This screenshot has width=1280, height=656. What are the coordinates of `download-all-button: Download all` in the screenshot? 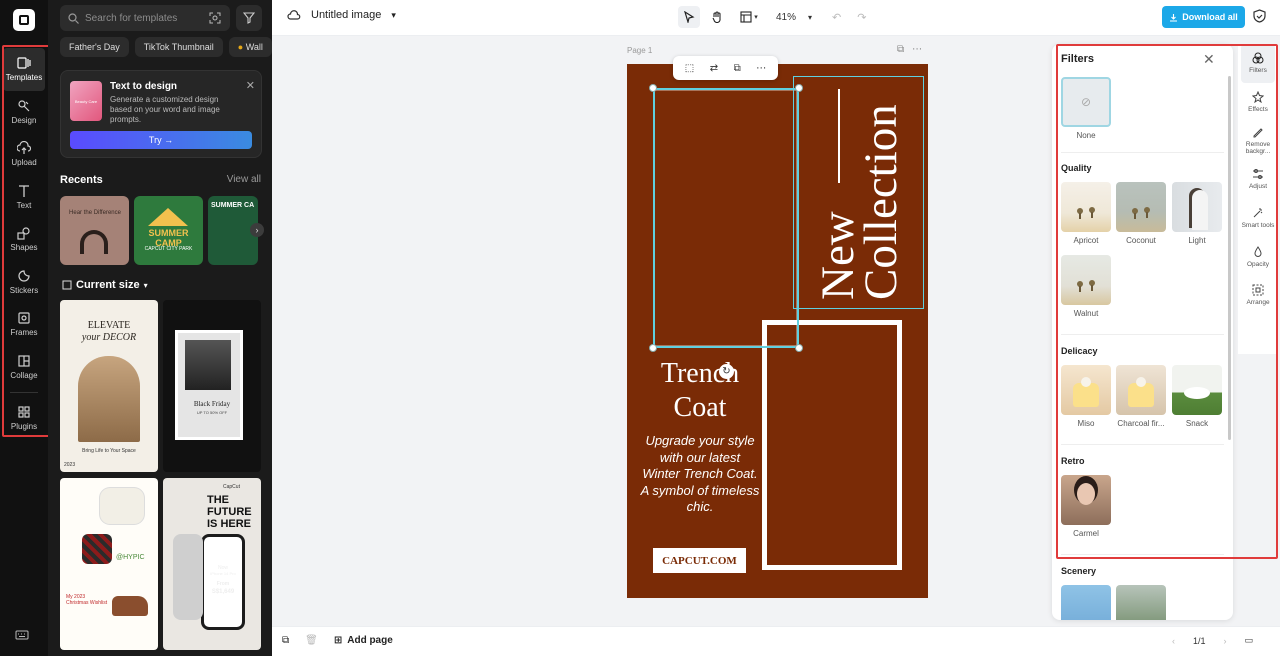 It's located at (1203, 17).